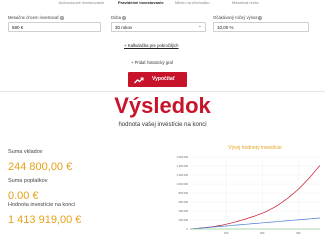  I want to click on return-input: 10,00 %, so click(261, 27).